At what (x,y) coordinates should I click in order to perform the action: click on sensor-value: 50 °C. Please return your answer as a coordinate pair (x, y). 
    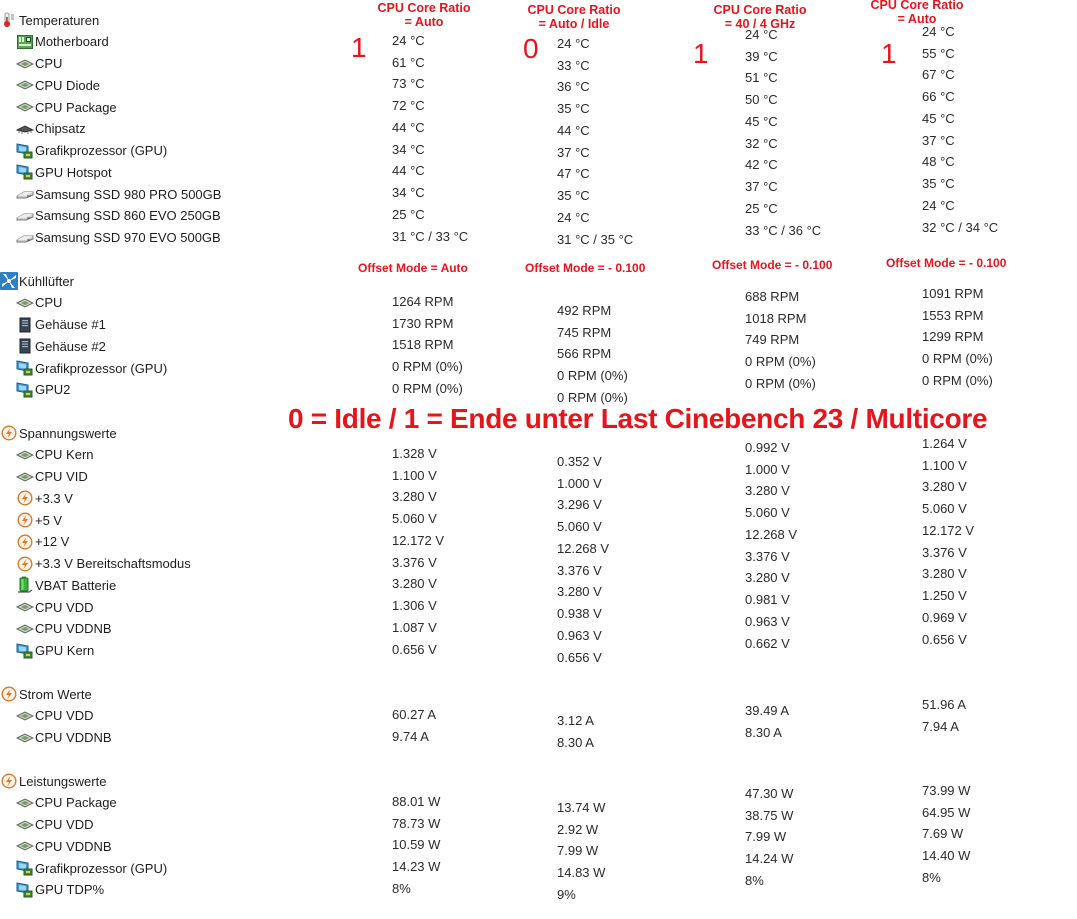
    Looking at the image, I should click on (761, 99).